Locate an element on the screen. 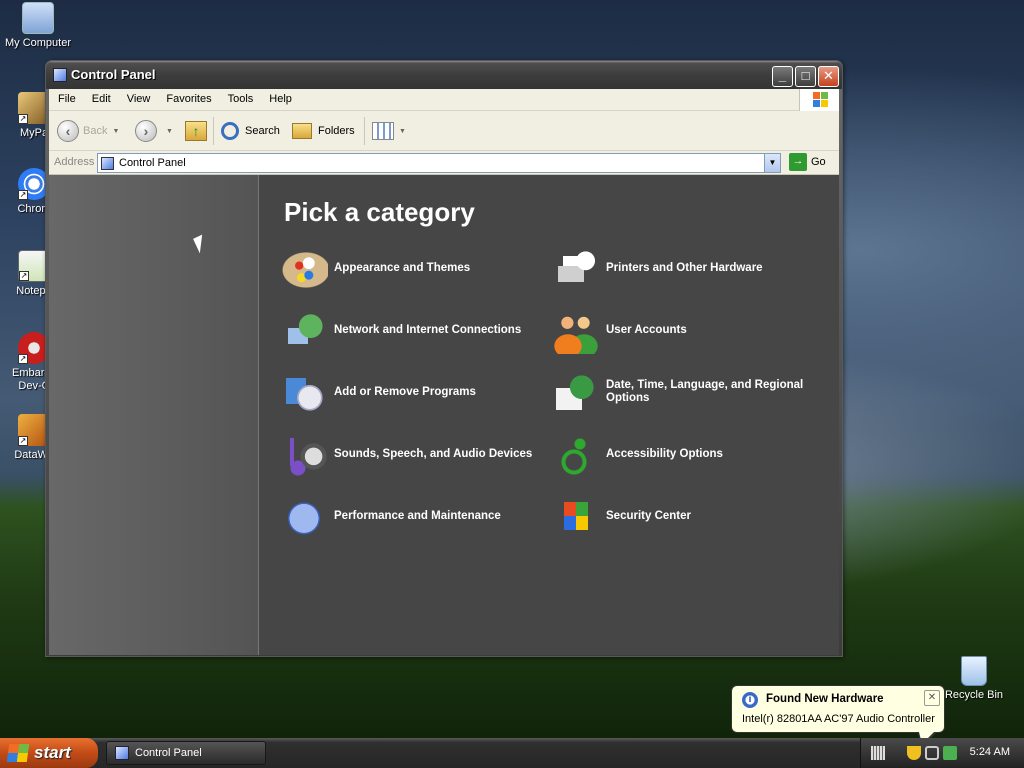 Image resolution: width=1024 pixels, height=768 pixels. search-icon is located at coordinates (230, 131).